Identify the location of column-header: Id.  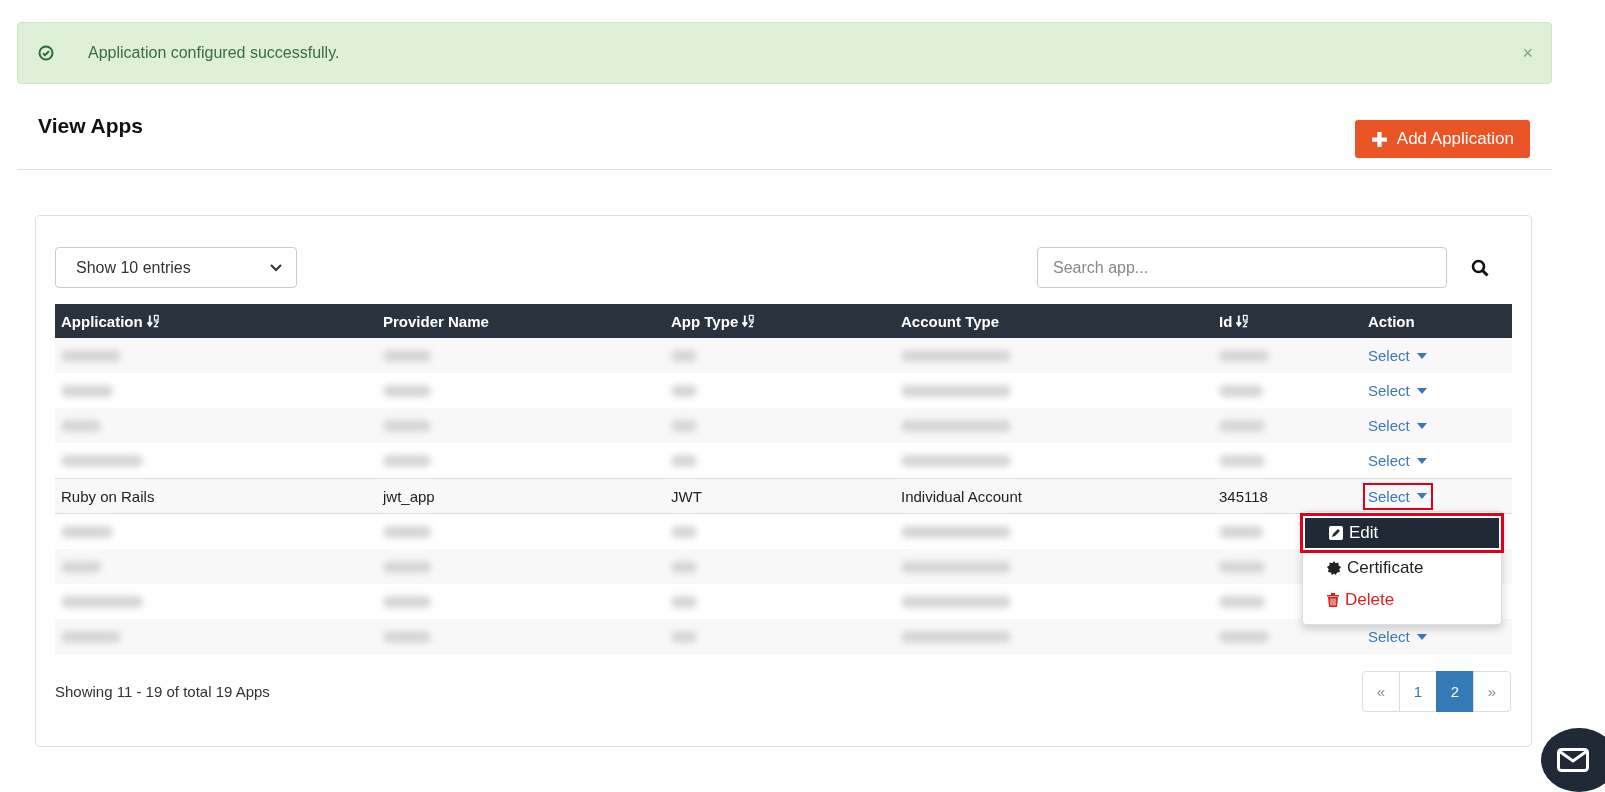
(1226, 321).